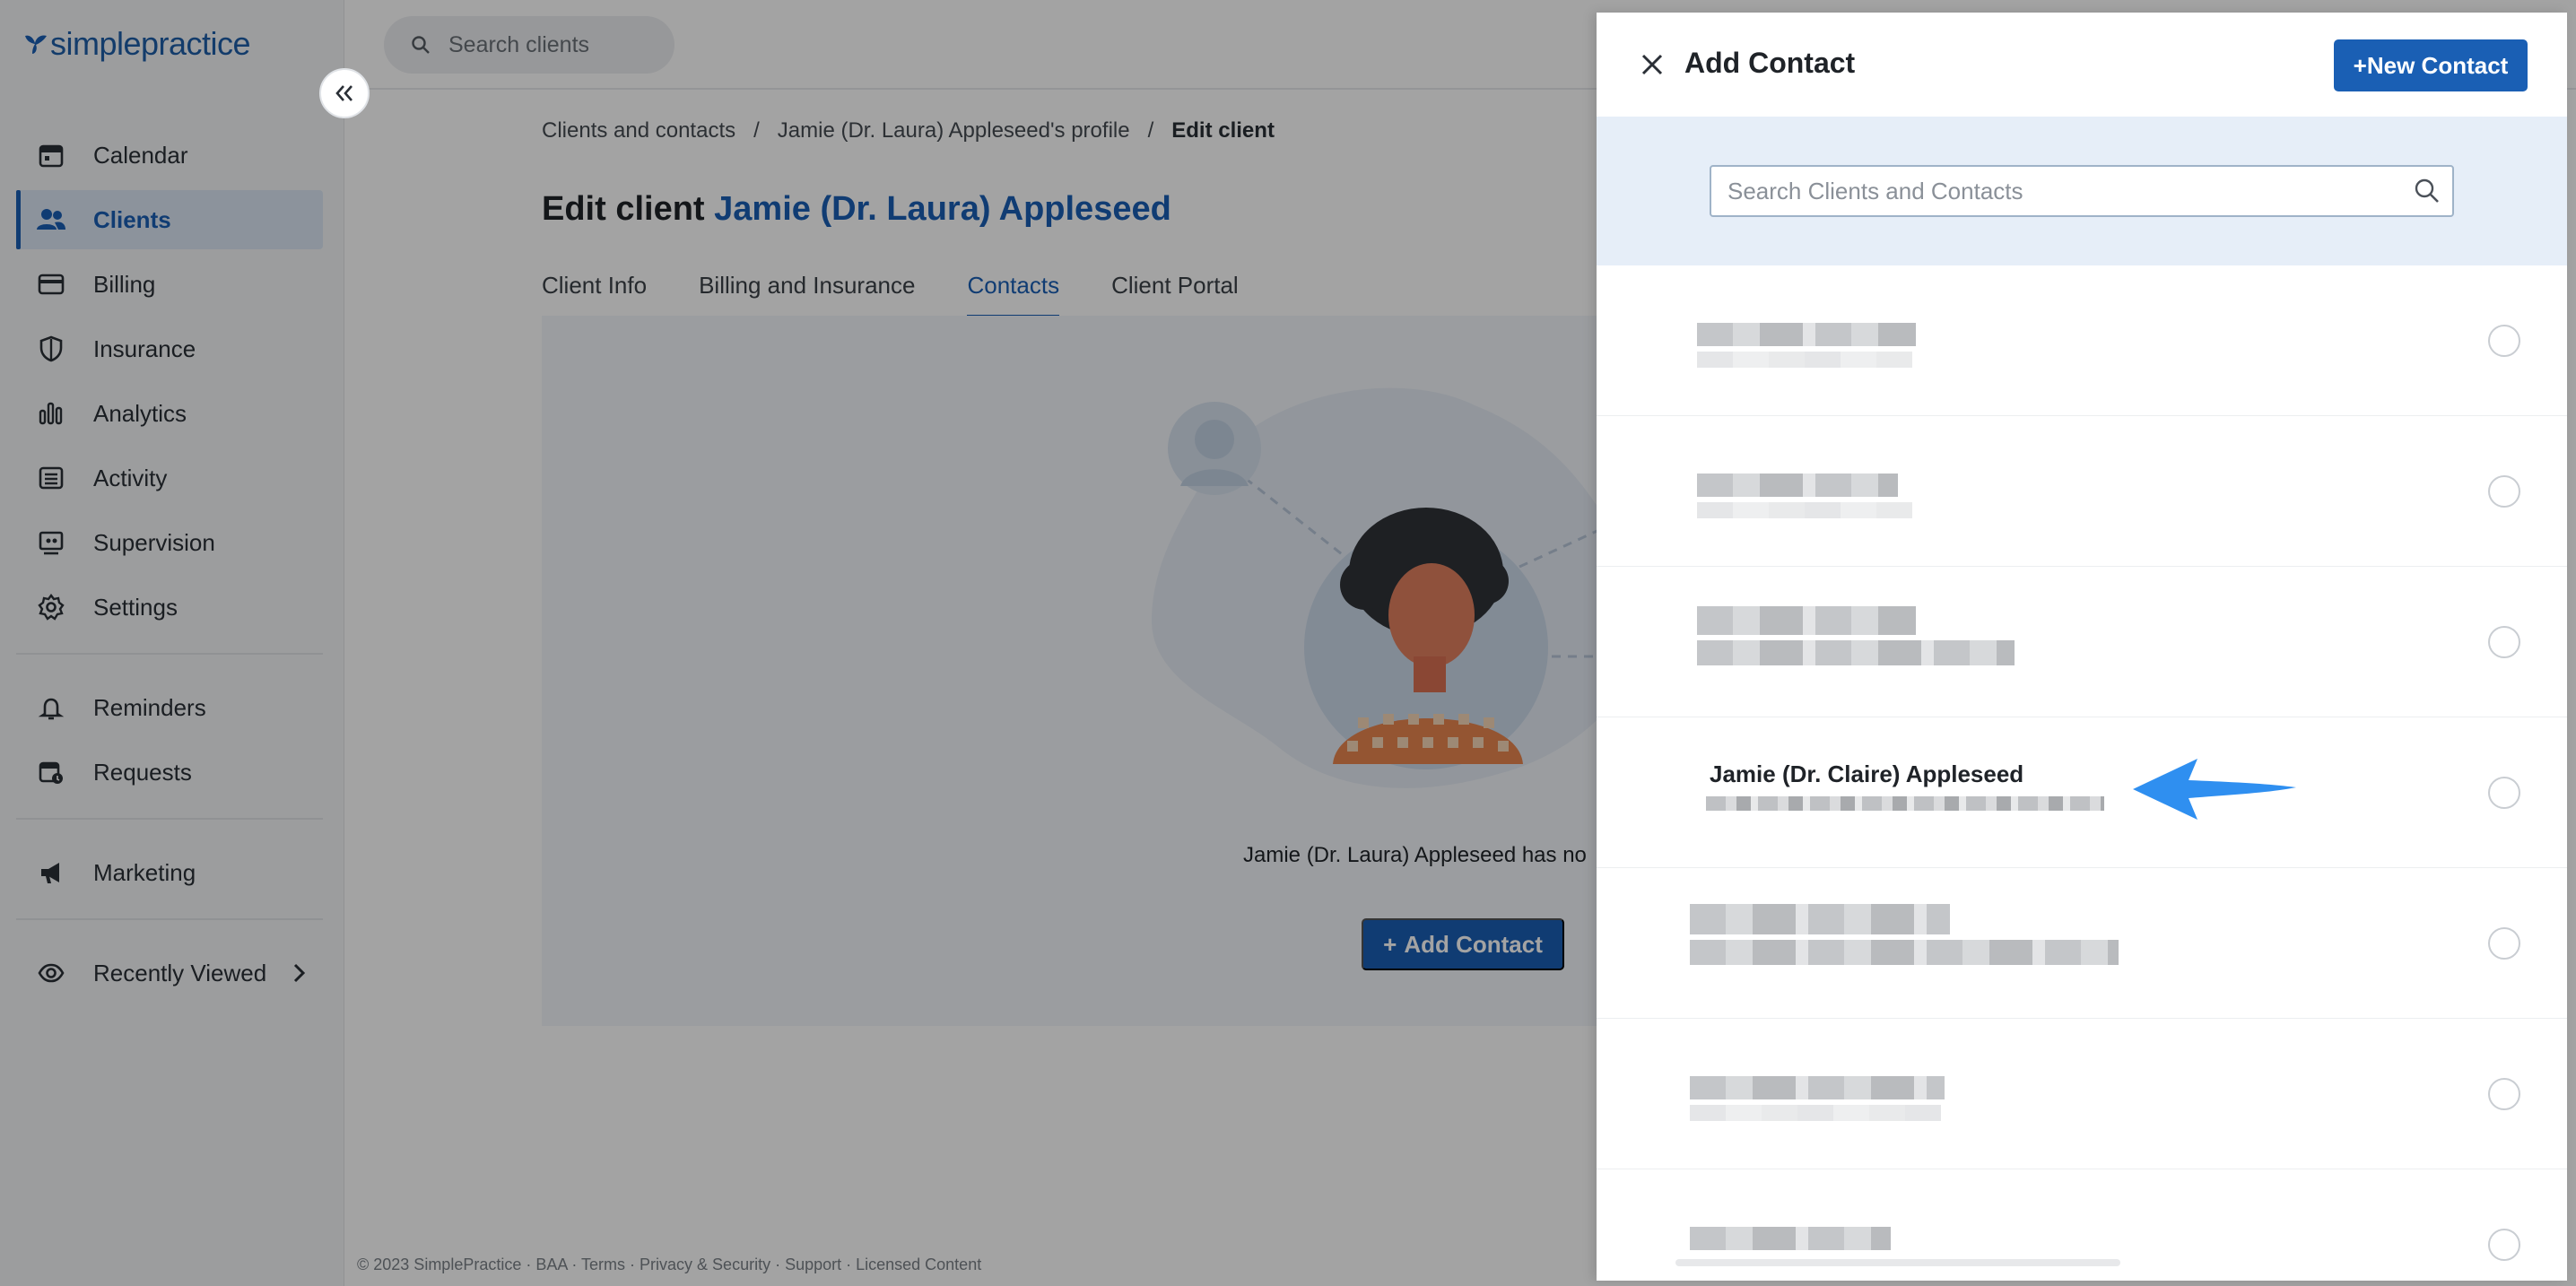  What do you see at coordinates (2082, 65) in the screenshot?
I see `drawer-header: Add Contact +New Contact` at bounding box center [2082, 65].